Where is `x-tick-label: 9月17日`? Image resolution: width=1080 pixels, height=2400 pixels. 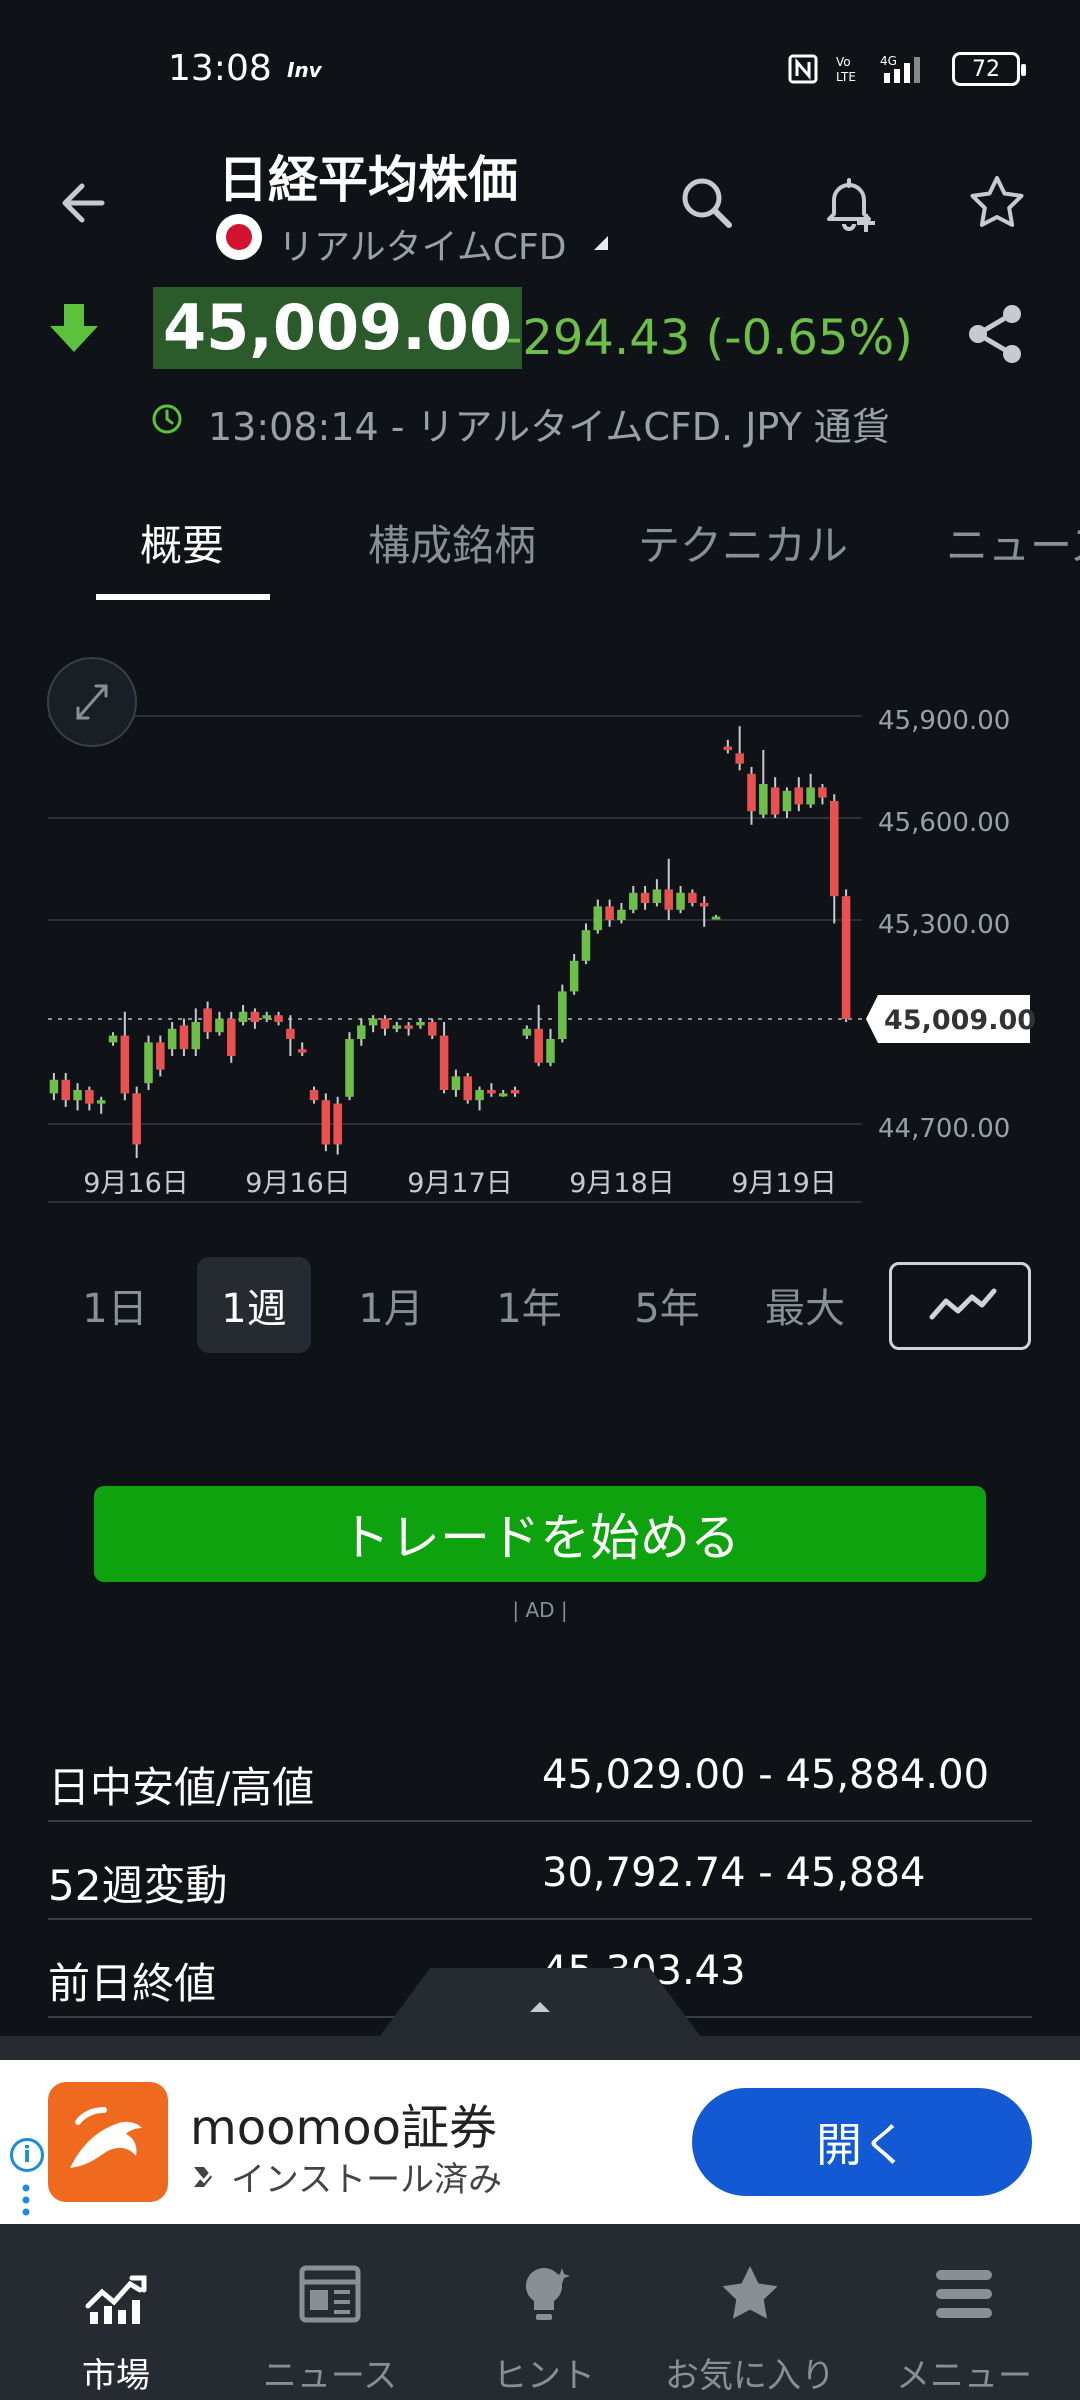 x-tick-label: 9月17日 is located at coordinates (460, 1183).